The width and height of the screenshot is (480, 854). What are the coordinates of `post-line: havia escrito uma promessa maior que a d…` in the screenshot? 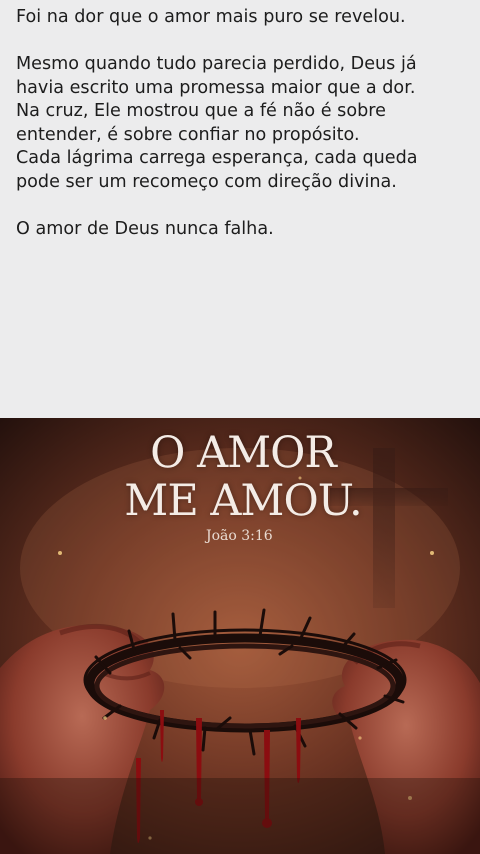 It's located at (216, 87).